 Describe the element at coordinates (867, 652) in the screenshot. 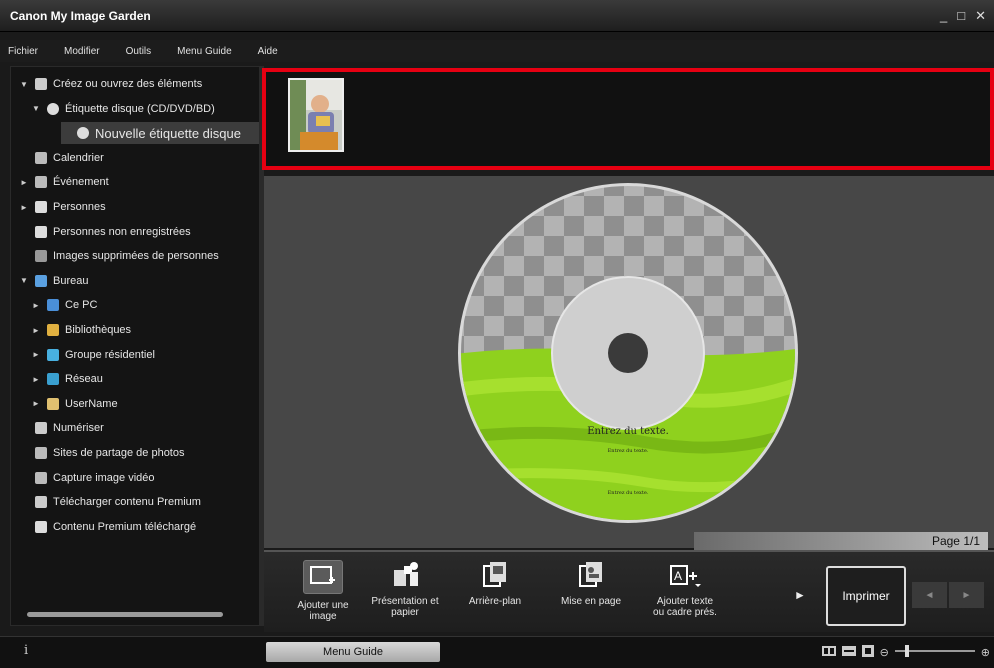

I see `fit-view-icon` at that location.